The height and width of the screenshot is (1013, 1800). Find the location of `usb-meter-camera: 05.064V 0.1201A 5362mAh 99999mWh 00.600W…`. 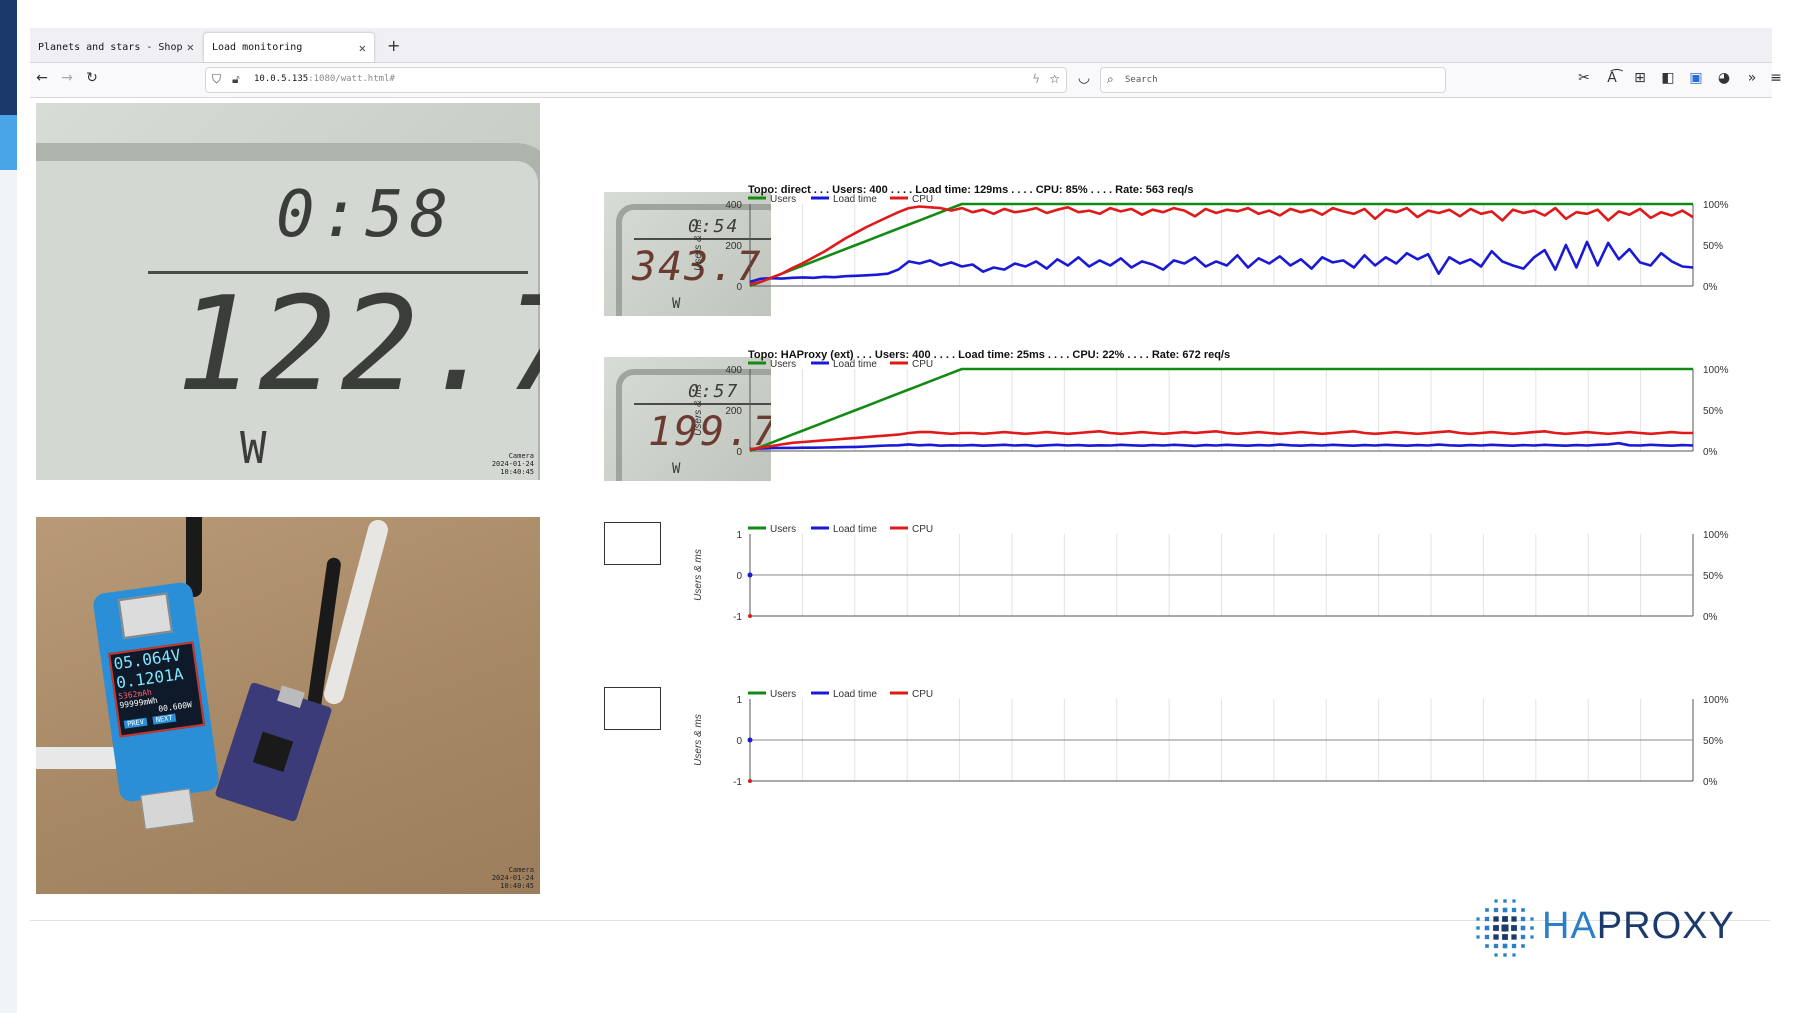

usb-meter-camera: 05.064V 0.1201A 5362mAh 99999mWh 00.600W… is located at coordinates (288, 705).